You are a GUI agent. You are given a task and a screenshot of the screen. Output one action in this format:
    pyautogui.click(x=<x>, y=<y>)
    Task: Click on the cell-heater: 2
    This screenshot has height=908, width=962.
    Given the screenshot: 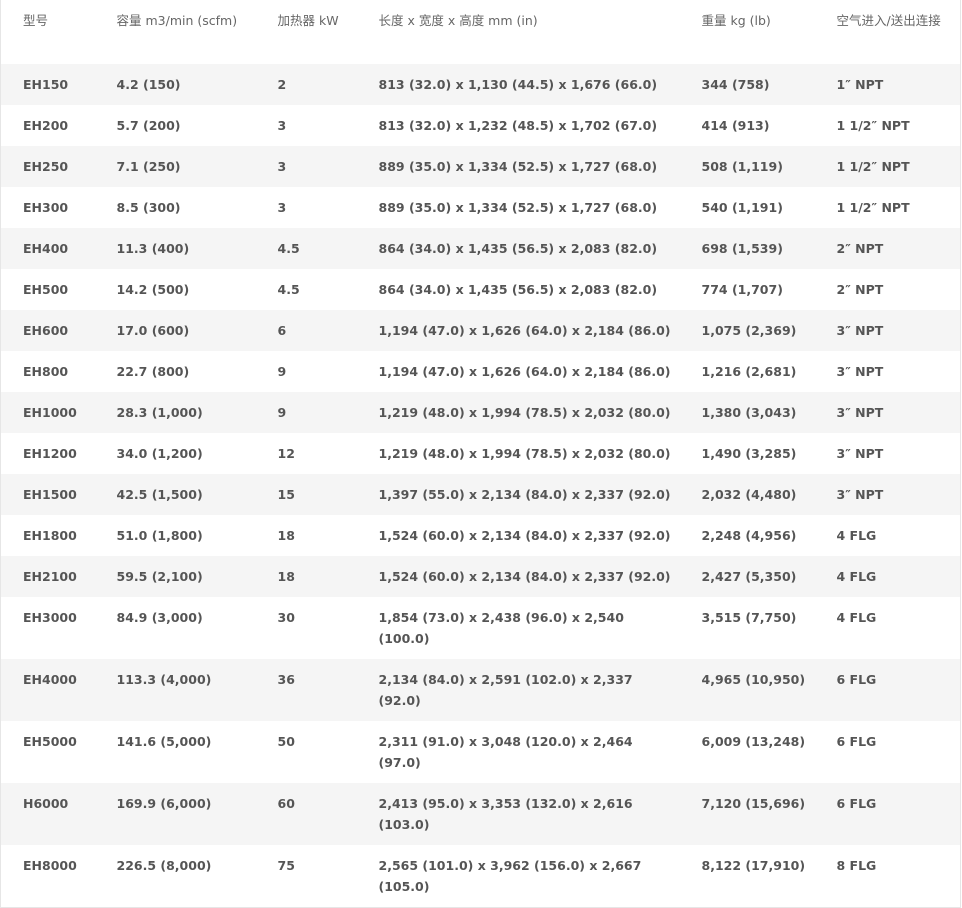 What is the action you would take?
    pyautogui.click(x=282, y=84)
    